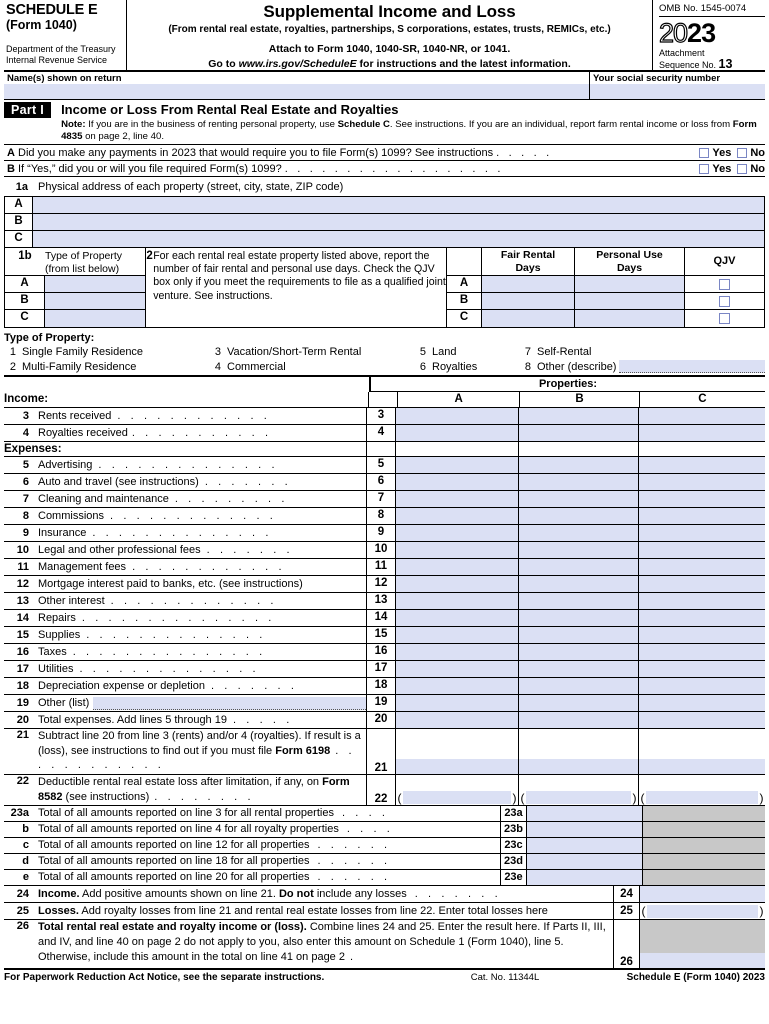 This screenshot has width=769, height=1024. I want to click on line-24-input, so click(702, 894).